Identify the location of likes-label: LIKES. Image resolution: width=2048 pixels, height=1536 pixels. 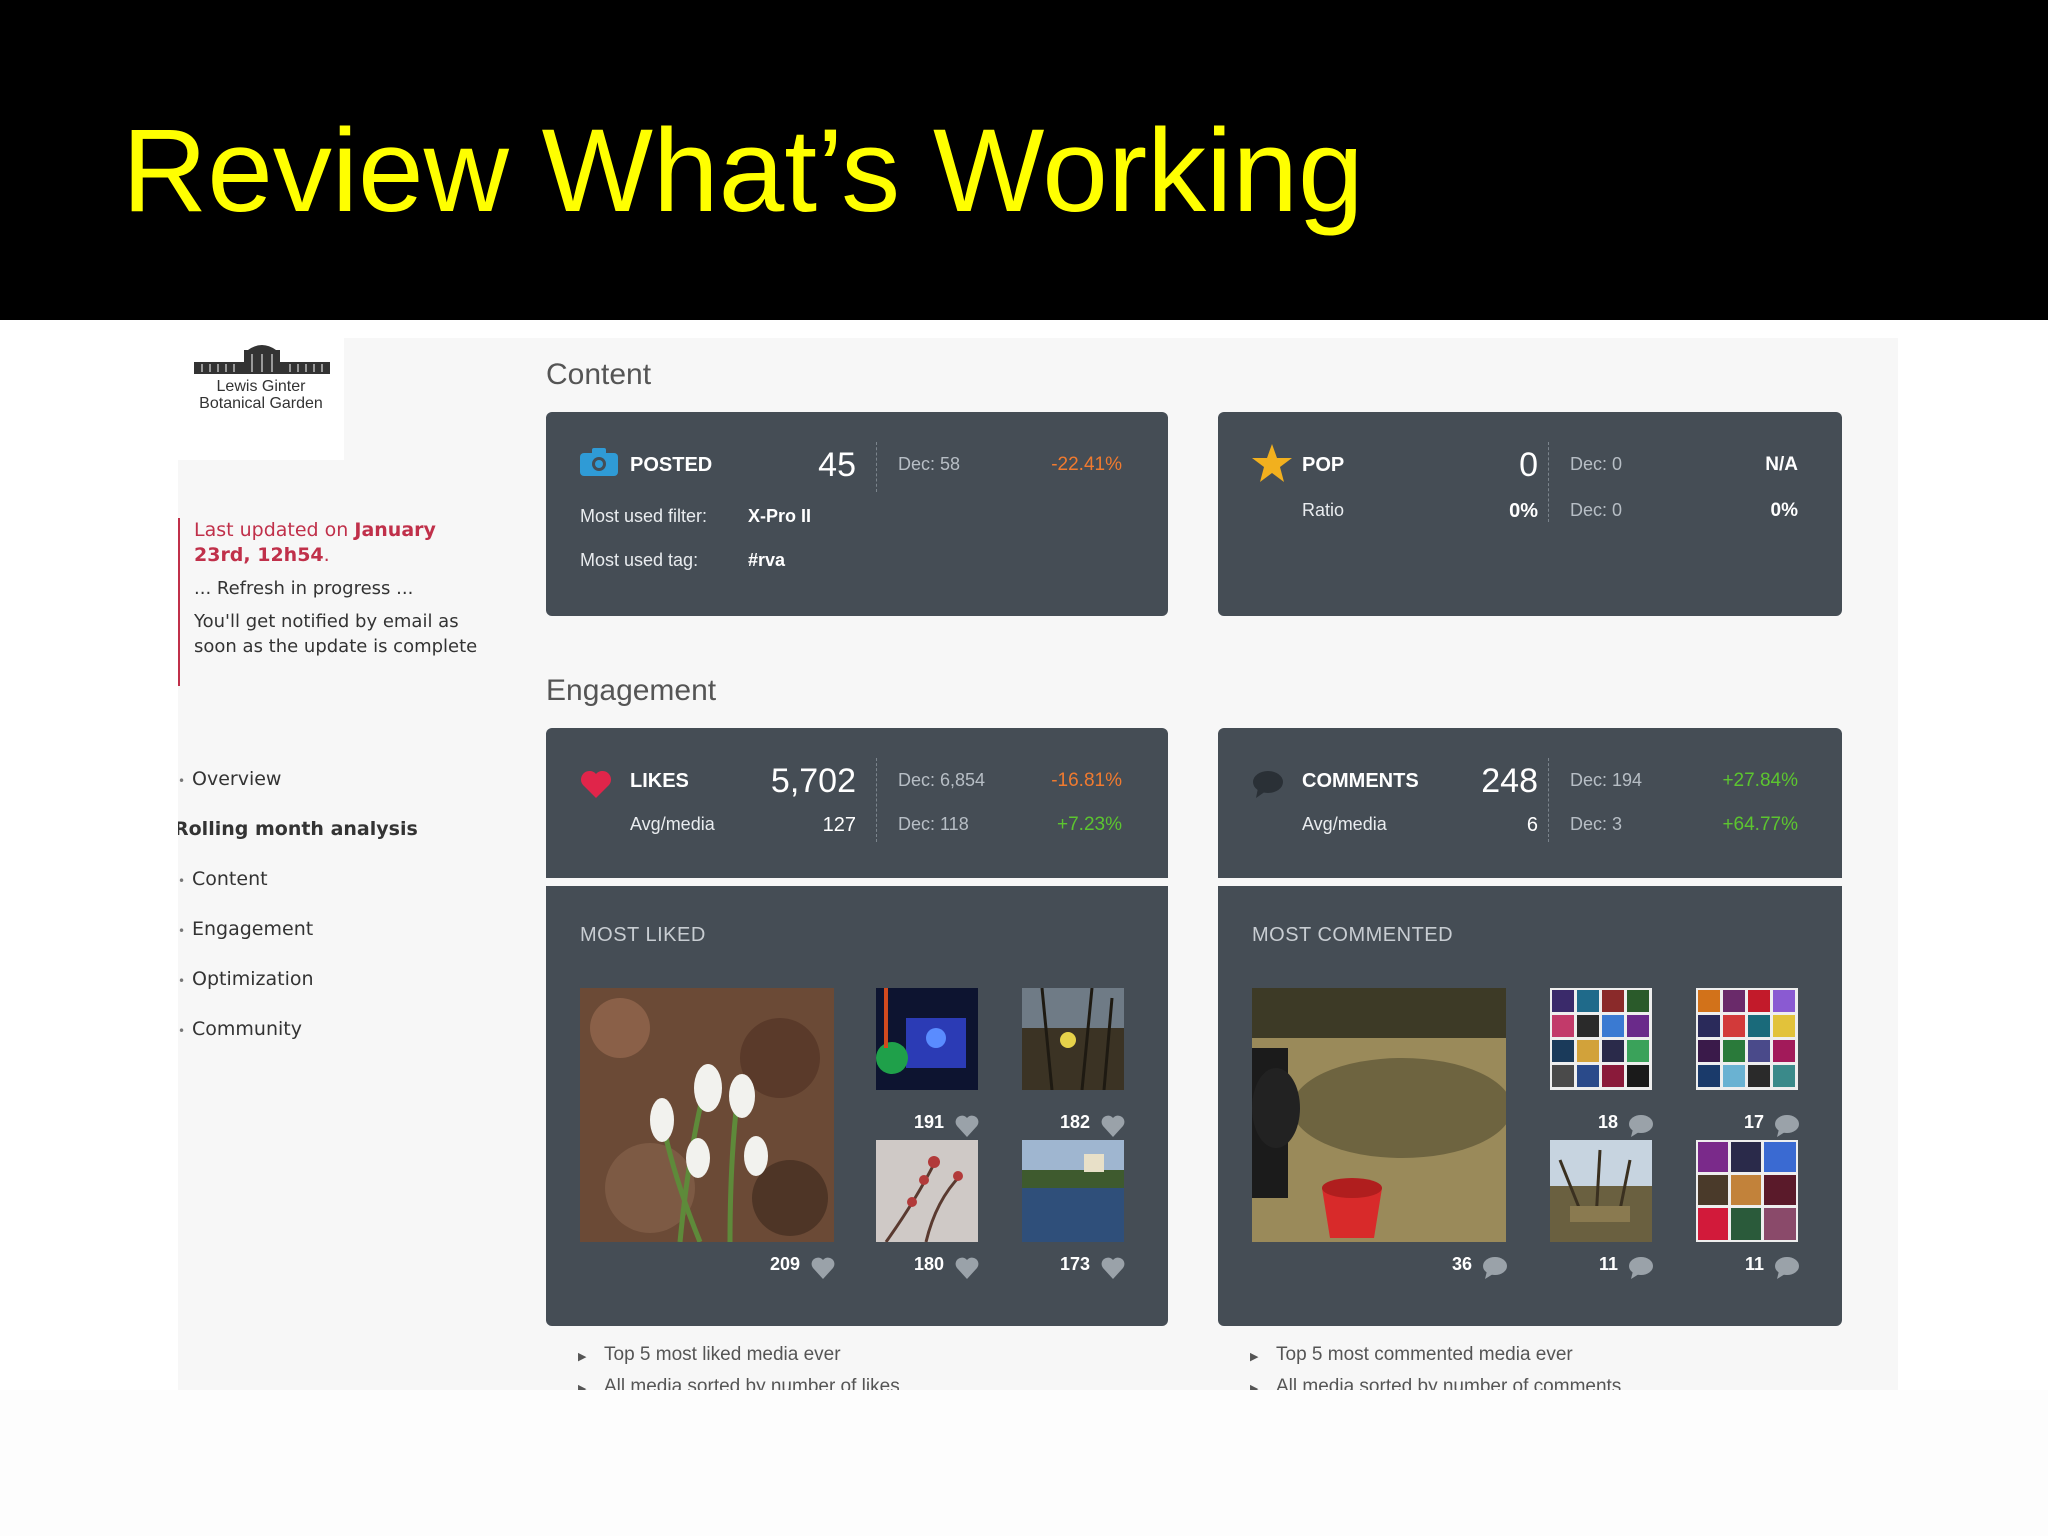
(659, 781).